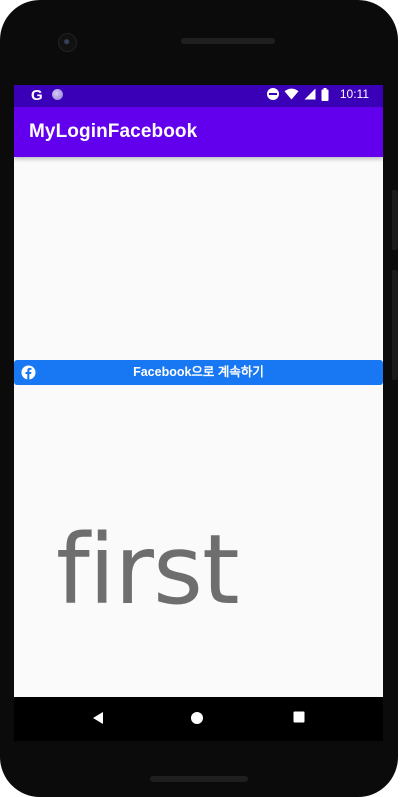  I want to click on recents-icon, so click(299, 717).